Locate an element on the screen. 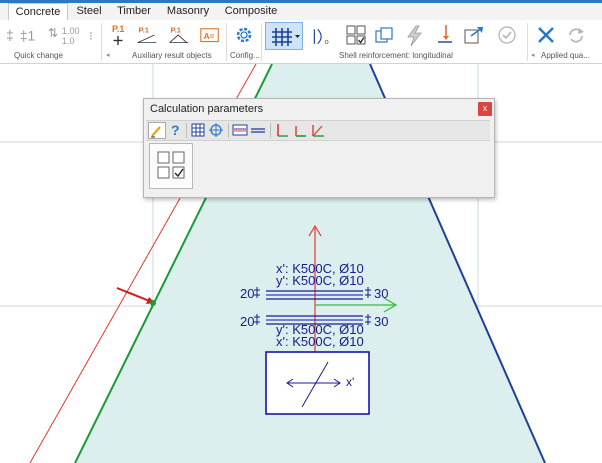 The image size is (602, 463). dialog-title: Calculation parameters is located at coordinates (207, 109).